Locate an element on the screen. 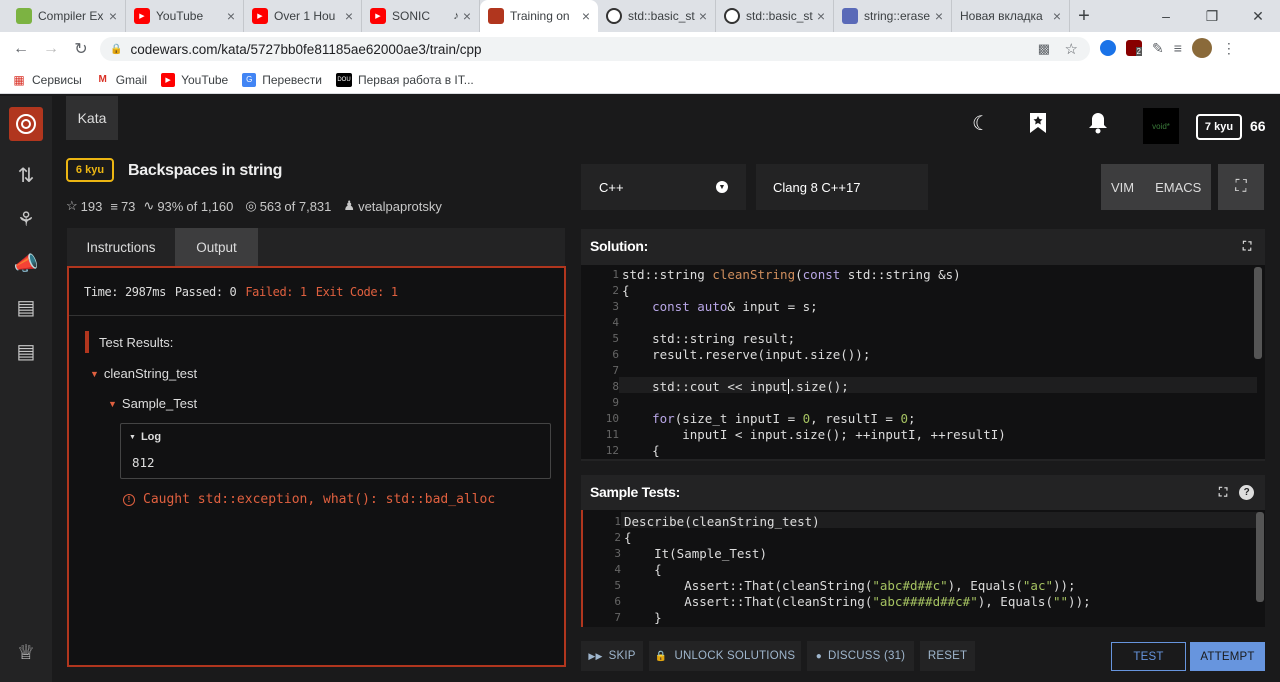  browser-tab: Training on × is located at coordinates (539, 16).